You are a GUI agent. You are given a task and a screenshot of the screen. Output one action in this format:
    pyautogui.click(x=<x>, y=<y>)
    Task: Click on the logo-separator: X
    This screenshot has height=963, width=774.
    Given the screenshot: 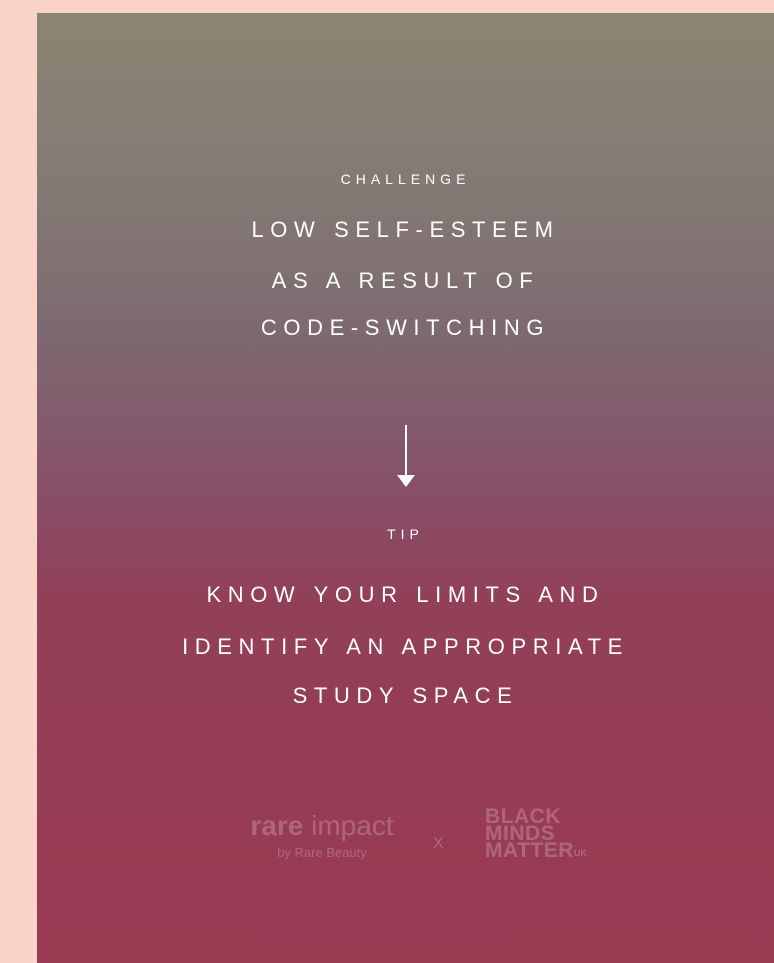 What is the action you would take?
    pyautogui.click(x=438, y=843)
    